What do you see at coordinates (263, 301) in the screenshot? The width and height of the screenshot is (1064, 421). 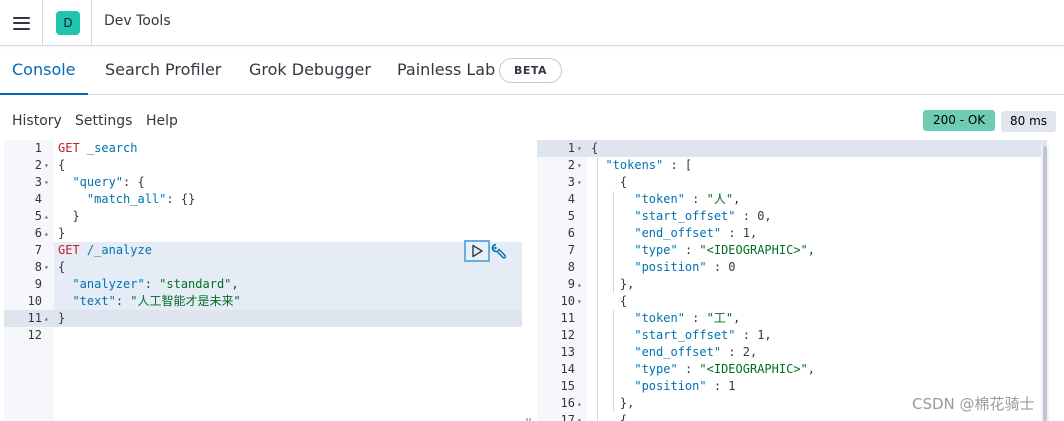 I see `code-line: 10 "text": "人工智能才是未来"` at bounding box center [263, 301].